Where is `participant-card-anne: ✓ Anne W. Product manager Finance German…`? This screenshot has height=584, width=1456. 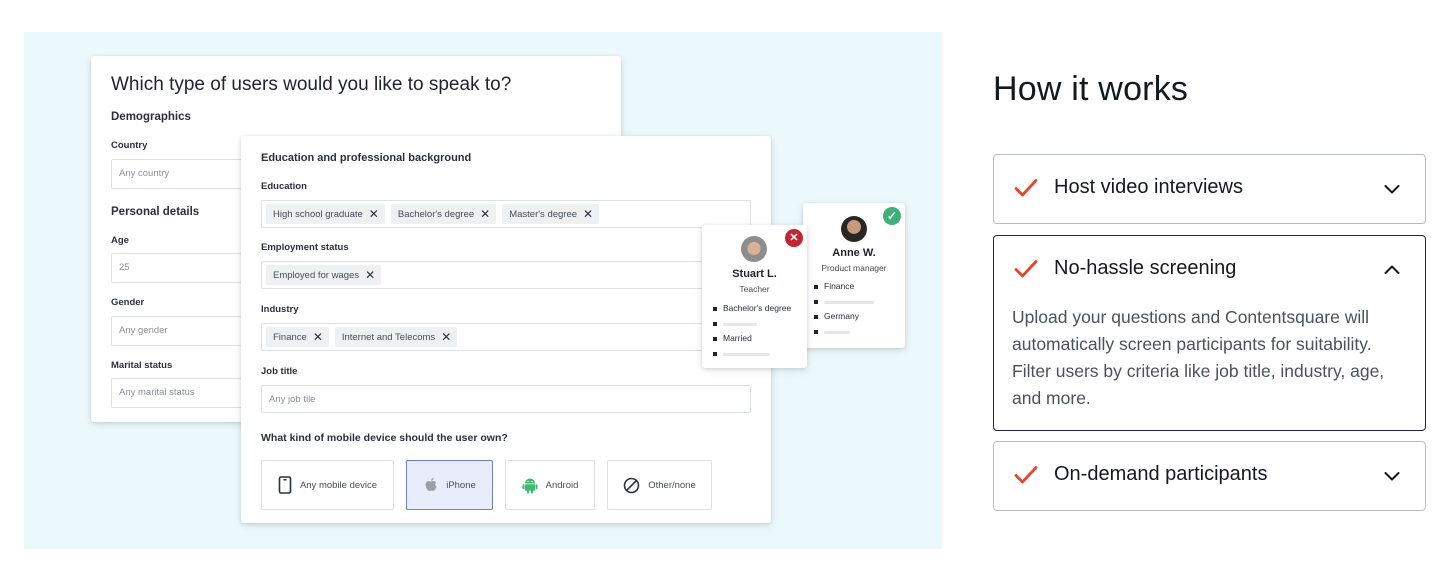
participant-card-anne: ✓ Anne W. Product manager Finance German… is located at coordinates (854, 275).